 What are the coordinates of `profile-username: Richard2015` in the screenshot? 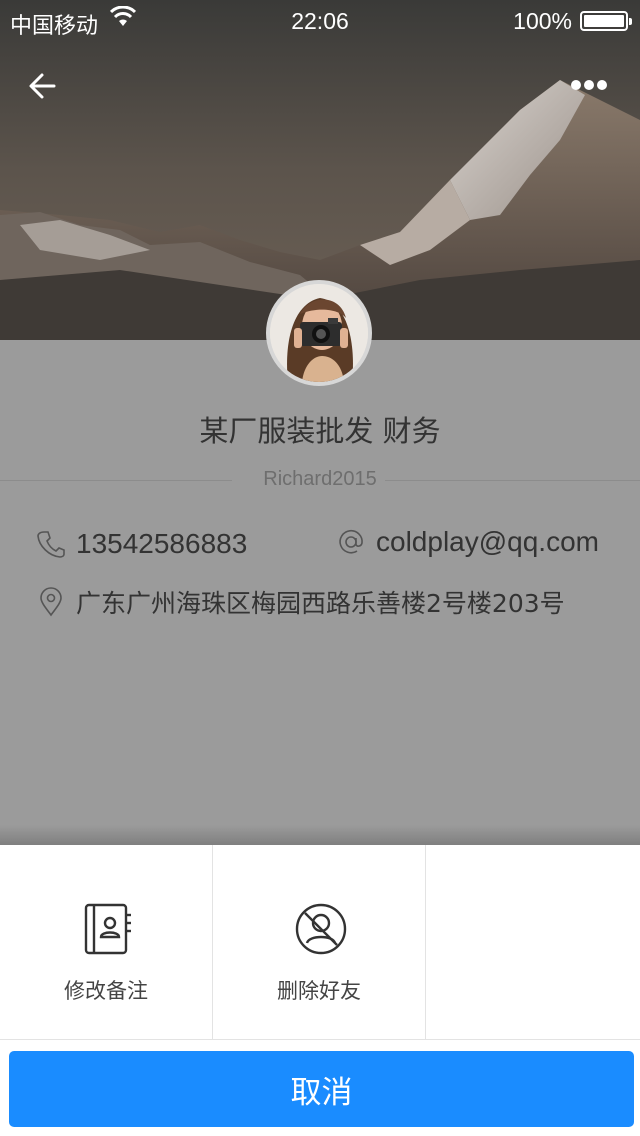 It's located at (320, 479).